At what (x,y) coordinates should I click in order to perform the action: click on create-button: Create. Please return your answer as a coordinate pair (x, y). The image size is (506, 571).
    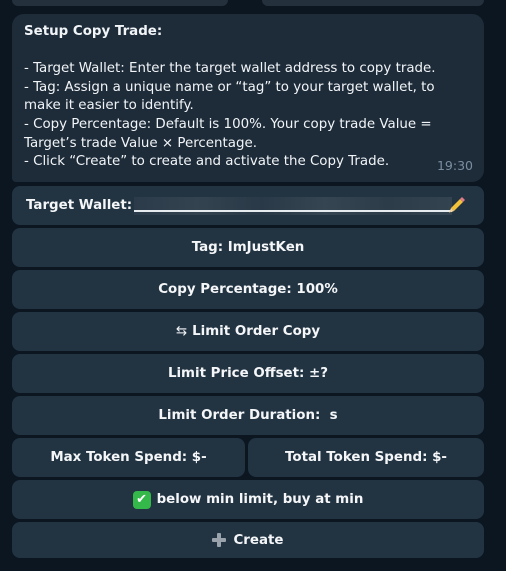
    Looking at the image, I should click on (248, 540).